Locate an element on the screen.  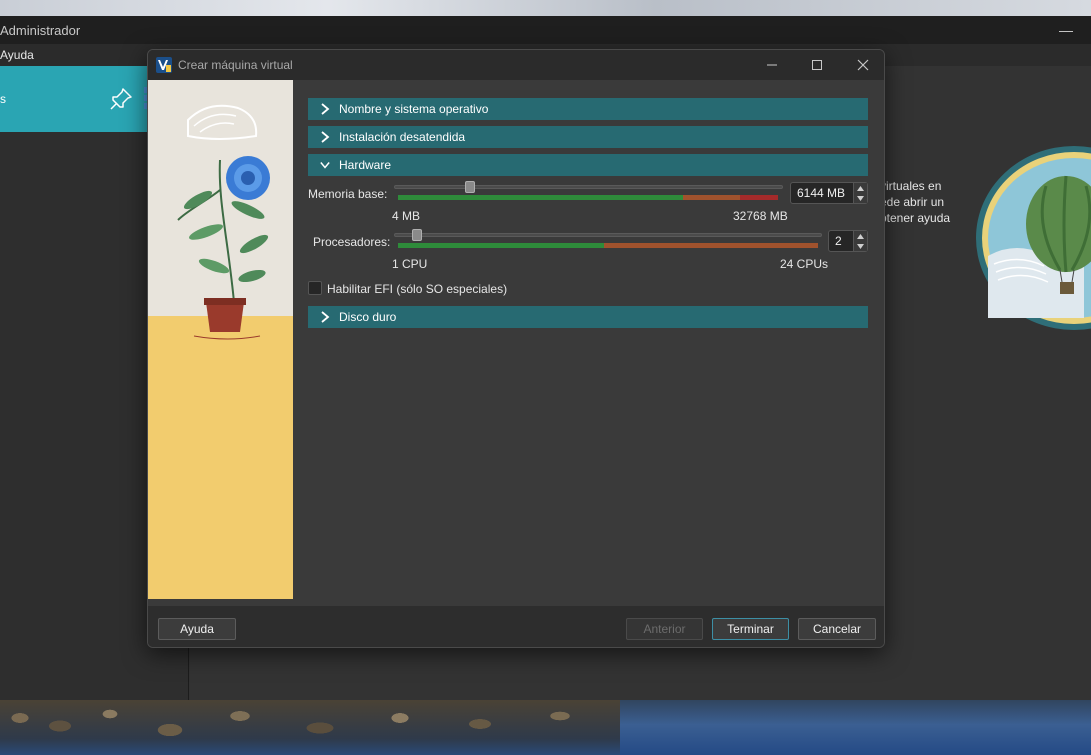
dialog-close-button is located at coordinates (863, 65).